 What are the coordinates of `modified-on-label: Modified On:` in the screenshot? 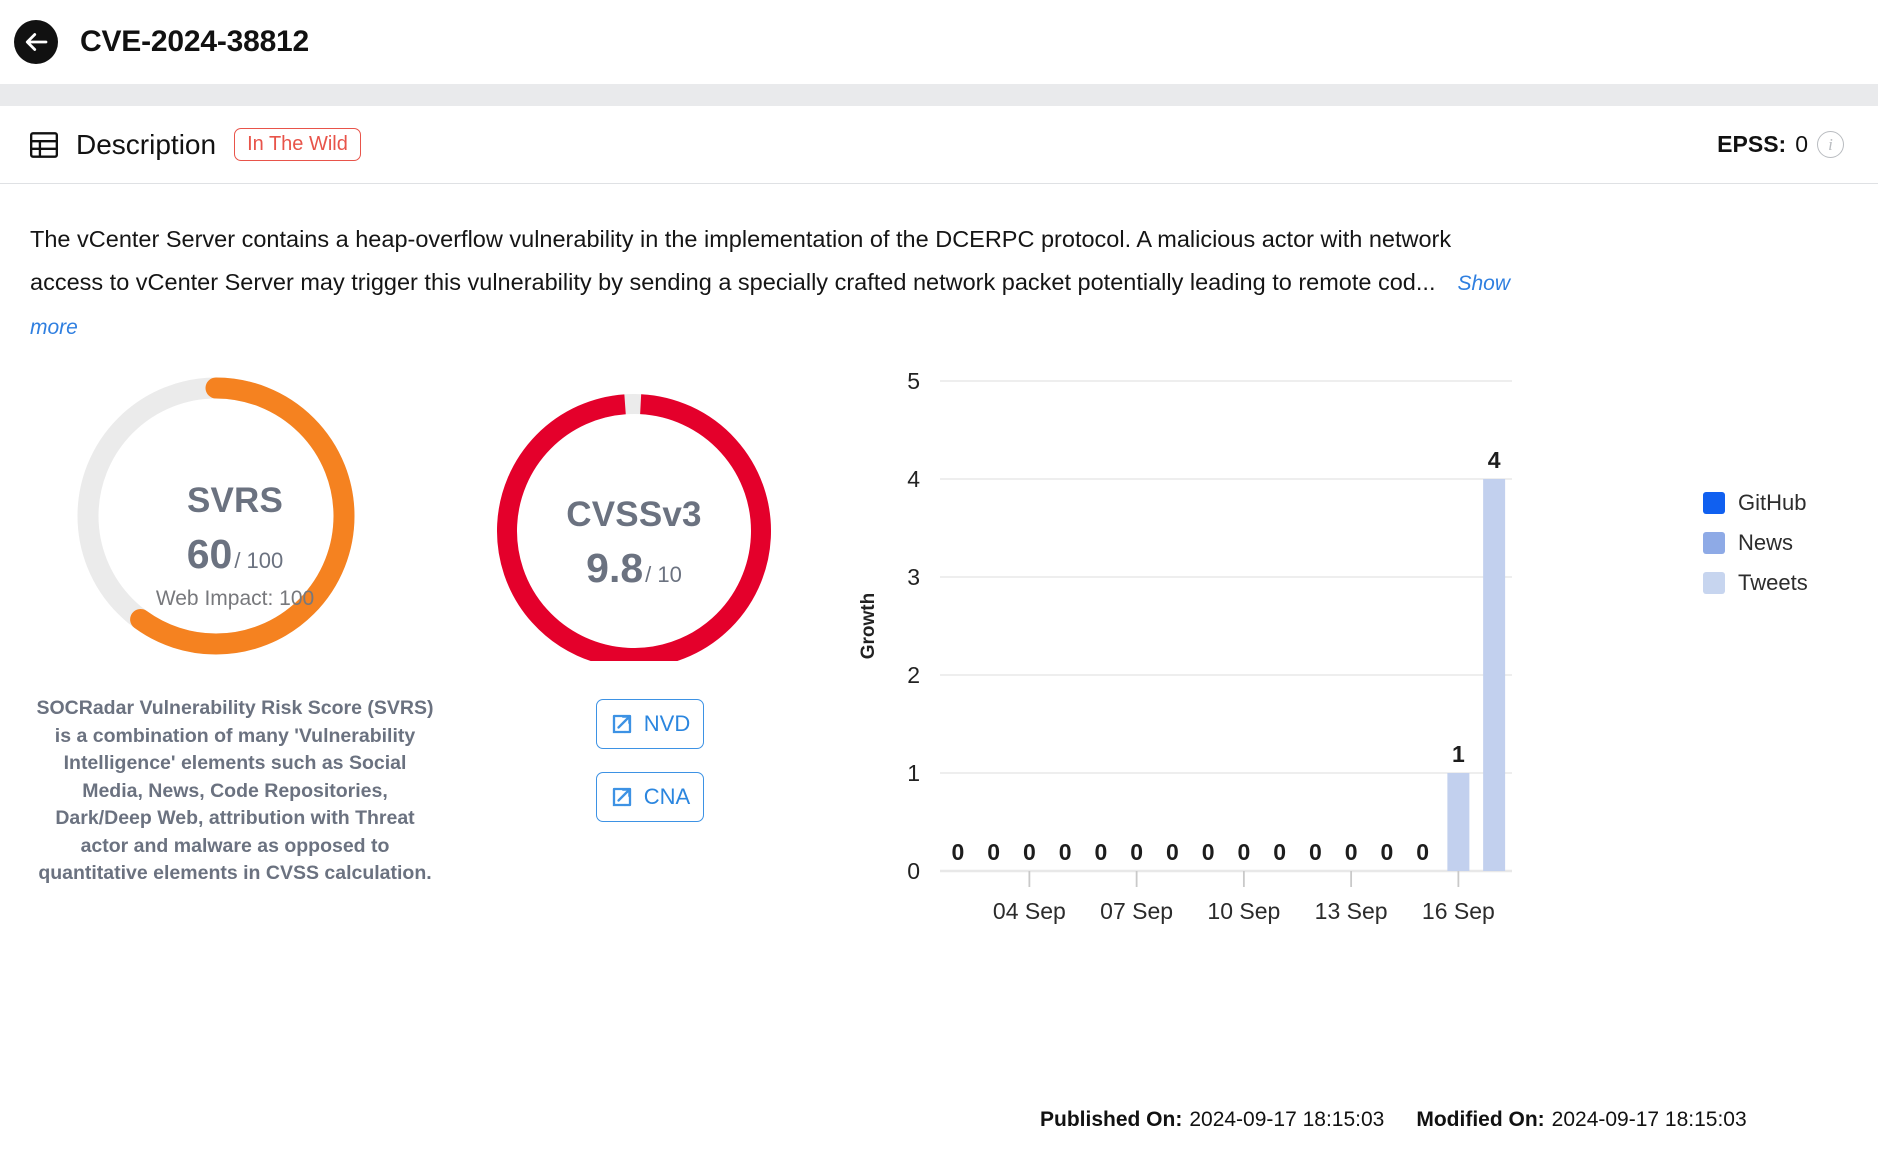 It's located at (1480, 1119).